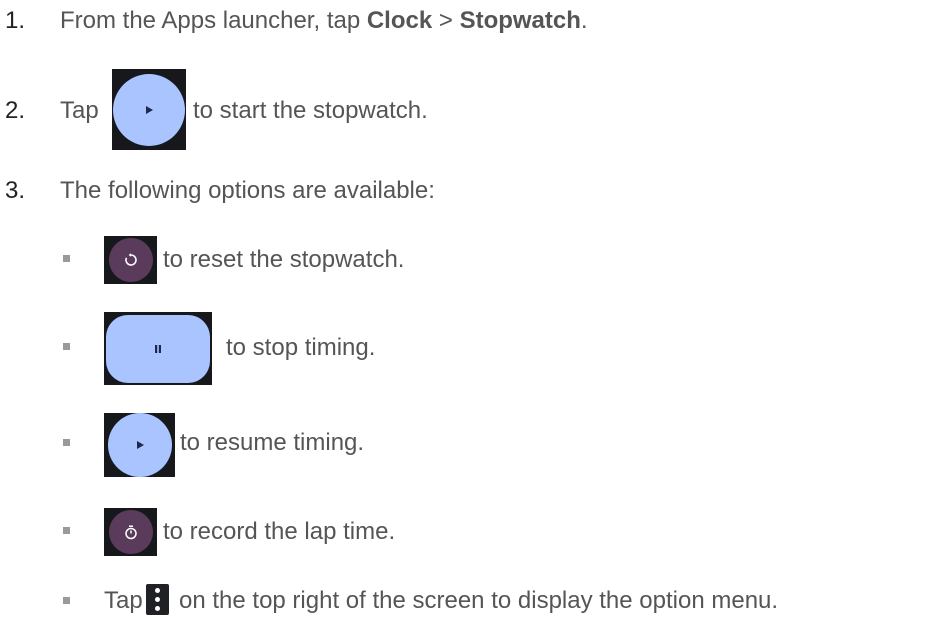  I want to click on pause-button, so click(158, 348).